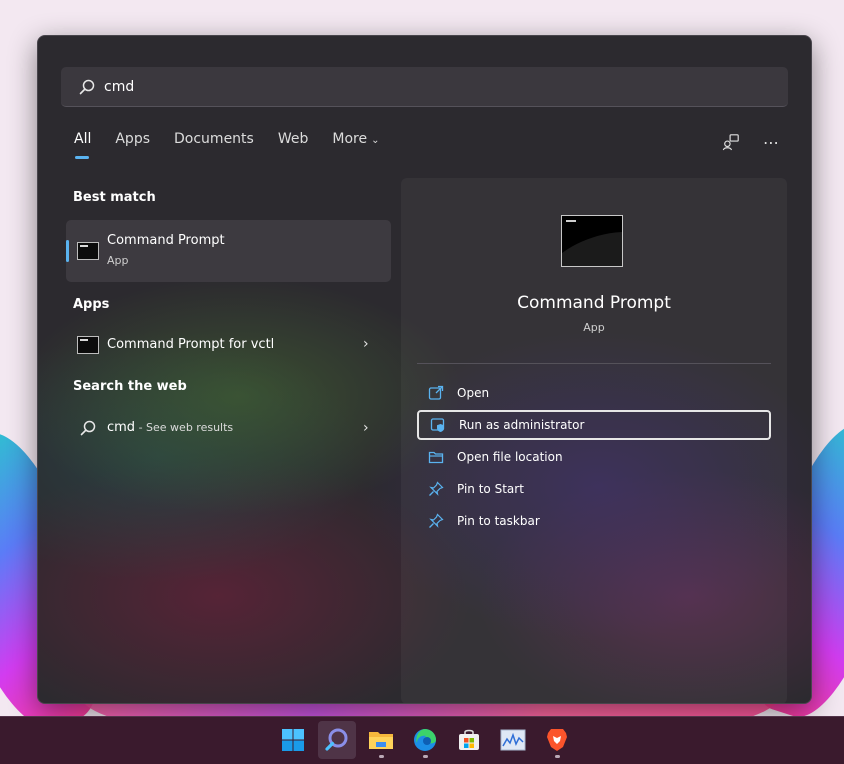 The image size is (844, 764). What do you see at coordinates (130, 386) in the screenshot?
I see `section-search-web: Search the web` at bounding box center [130, 386].